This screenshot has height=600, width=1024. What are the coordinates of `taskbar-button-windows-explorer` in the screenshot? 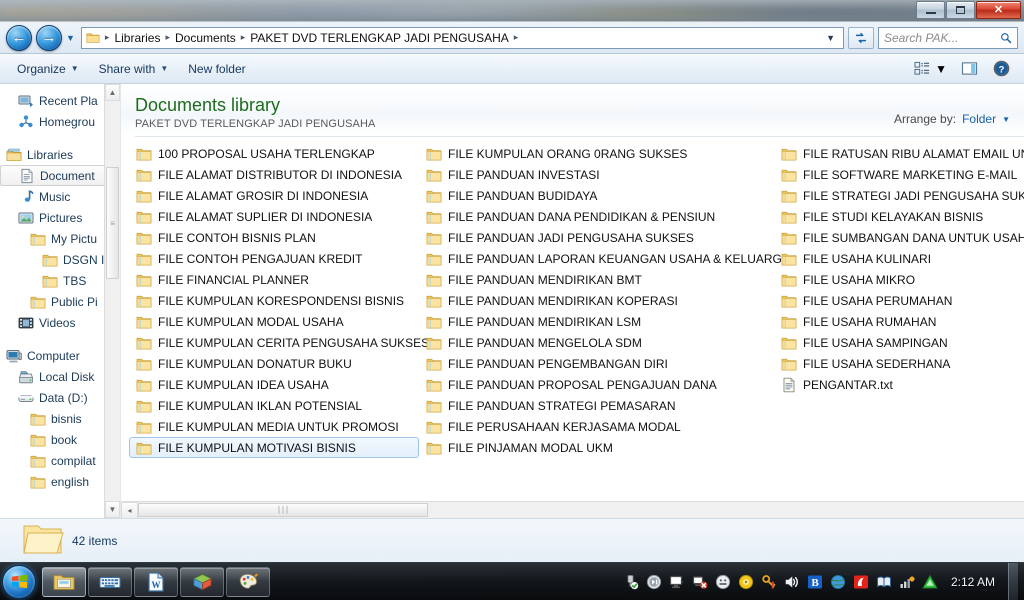 It's located at (64, 581).